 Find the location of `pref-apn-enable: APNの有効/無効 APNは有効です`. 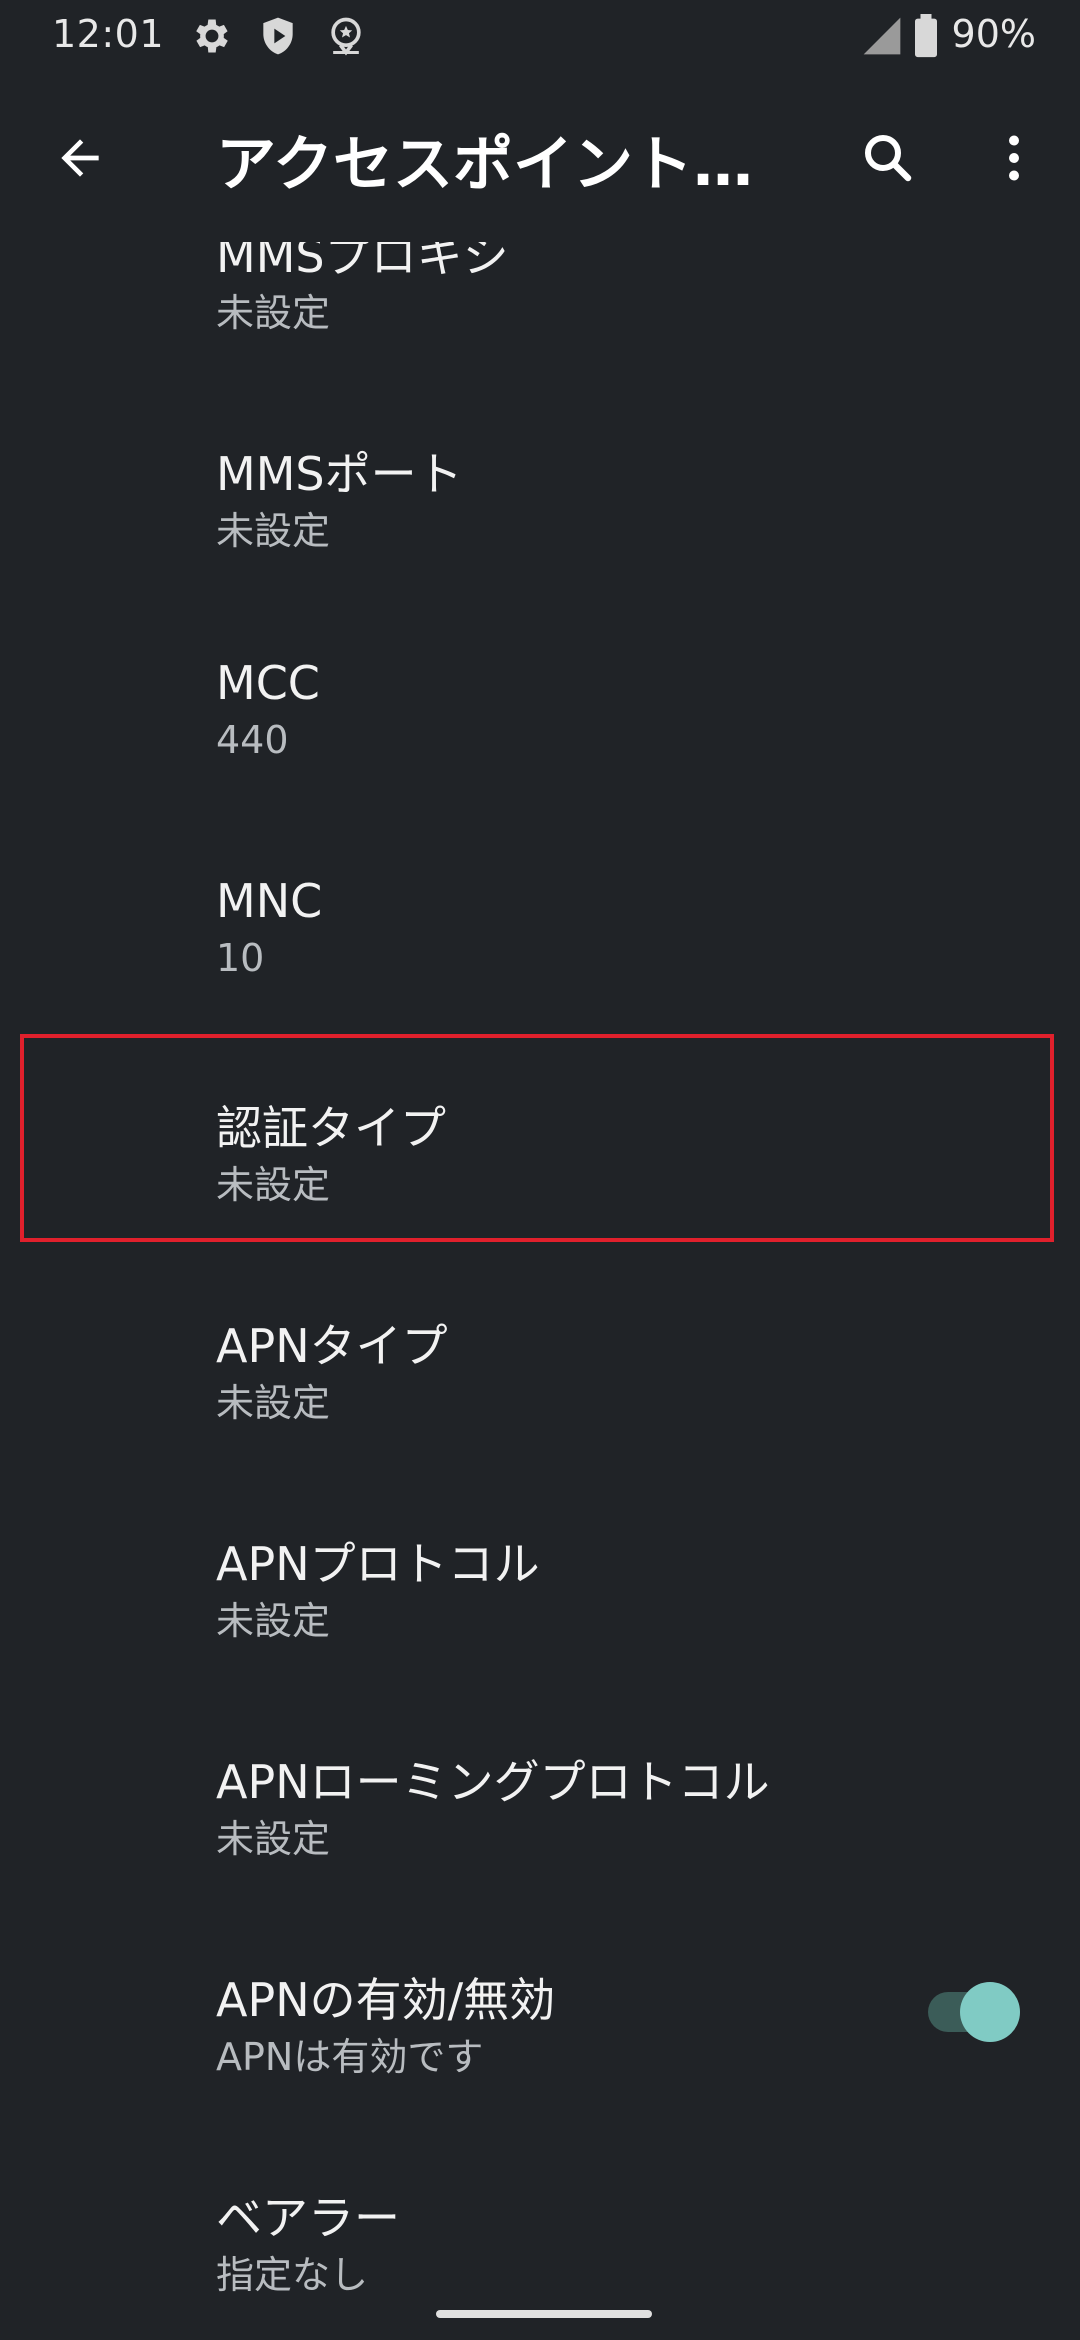

pref-apn-enable: APNの有効/無効 APNは有効です is located at coordinates (540, 2009).